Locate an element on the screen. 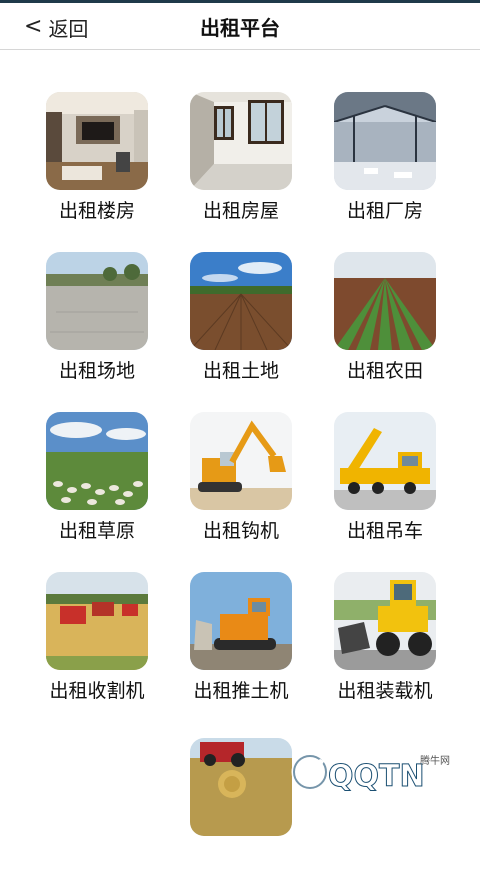 This screenshot has height=878, width=480. tile-label: 出租钩机 is located at coordinates (240, 531).